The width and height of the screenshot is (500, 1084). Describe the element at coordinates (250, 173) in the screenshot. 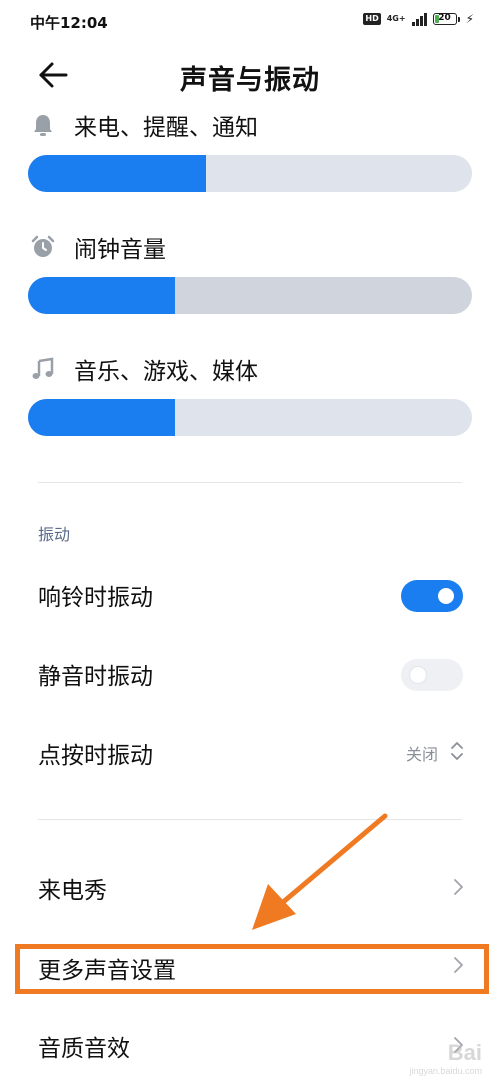

I see `volume-ring-slider` at that location.